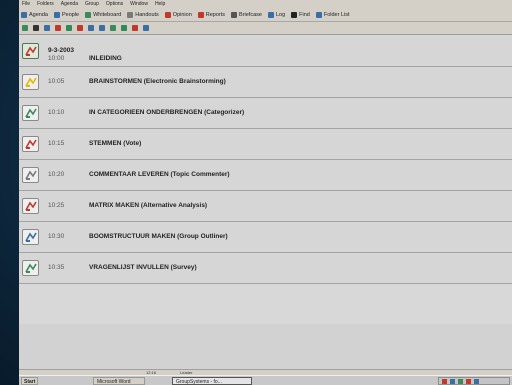 This screenshot has height=385, width=512. What do you see at coordinates (265, 144) in the screenshot?
I see `agenda-row: 10:15 STEMMEN (Vote)` at bounding box center [265, 144].